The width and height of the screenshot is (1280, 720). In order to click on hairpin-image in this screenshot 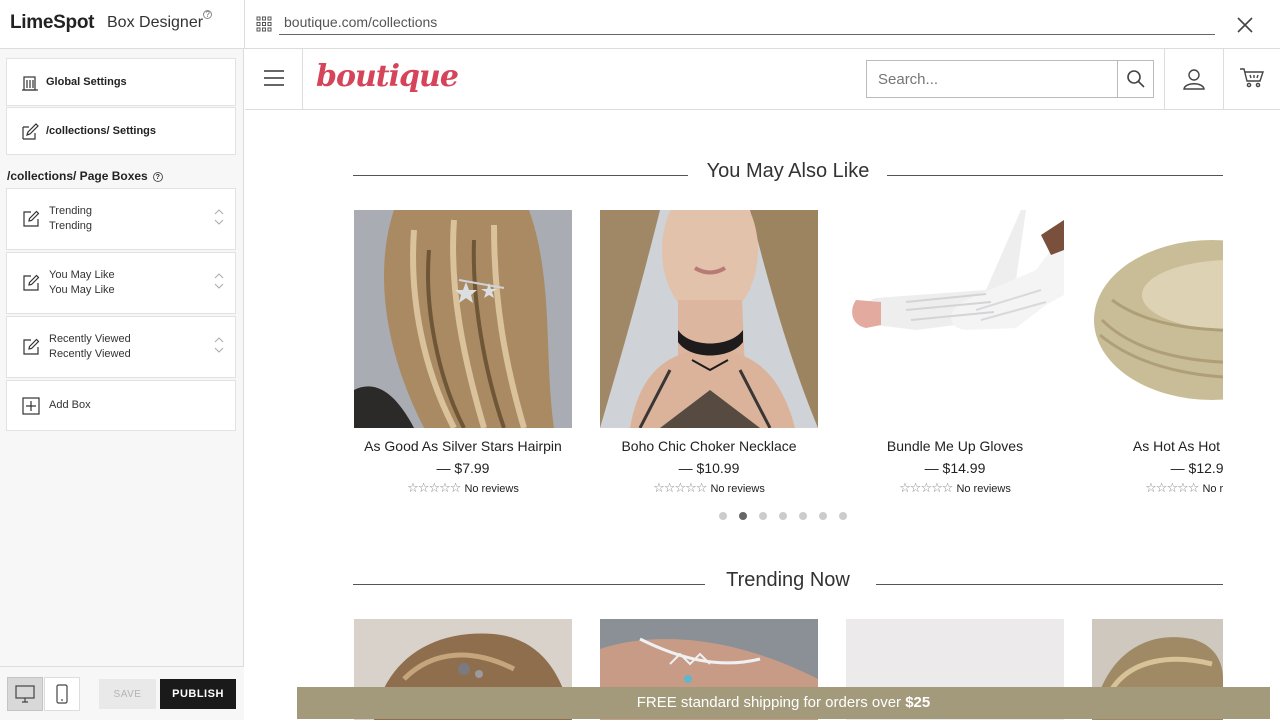, I will do `click(463, 319)`.